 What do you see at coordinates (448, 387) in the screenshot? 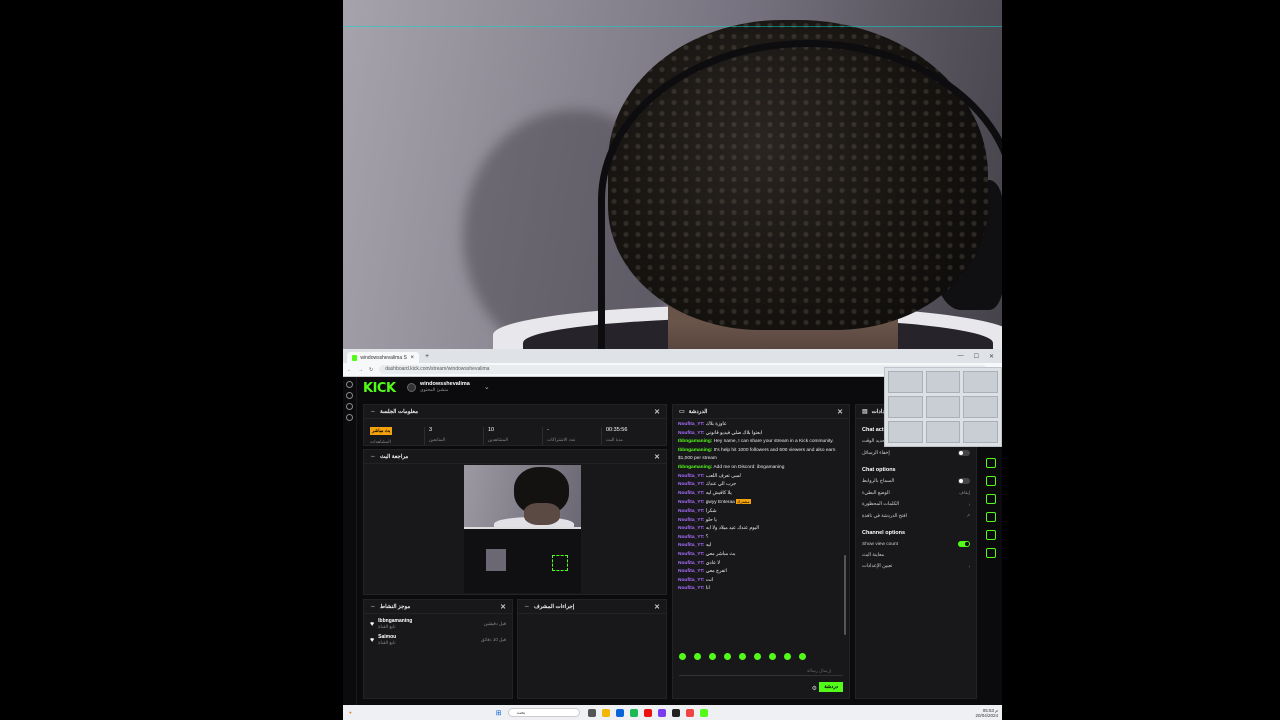
I see `channel-switcher: windowsshevalima منشئ المحتوى ⌄` at bounding box center [448, 387].